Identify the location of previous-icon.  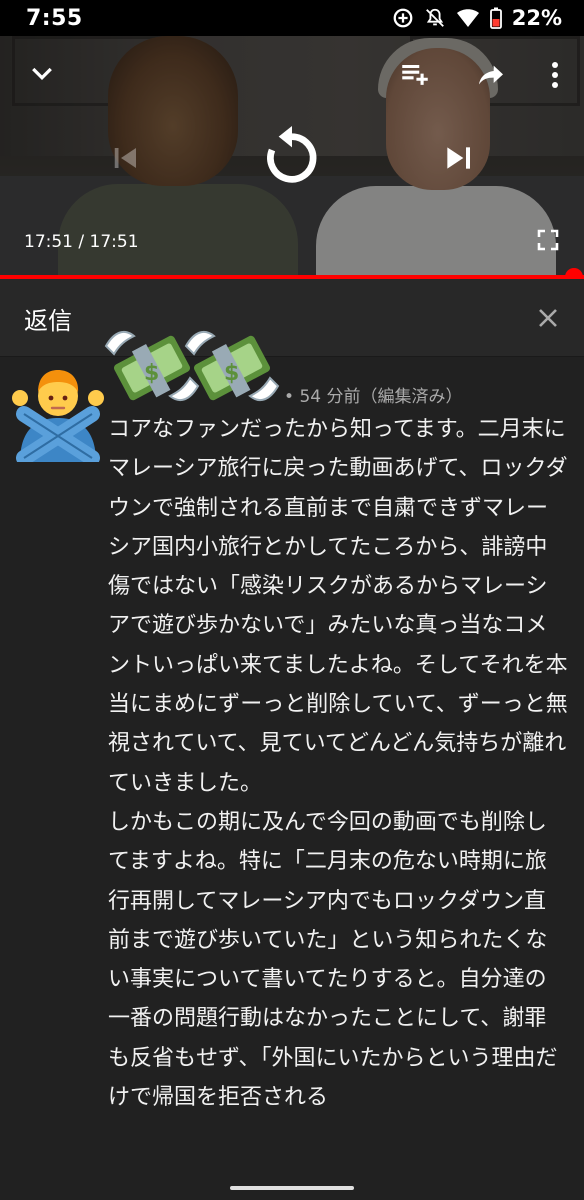
(126, 158).